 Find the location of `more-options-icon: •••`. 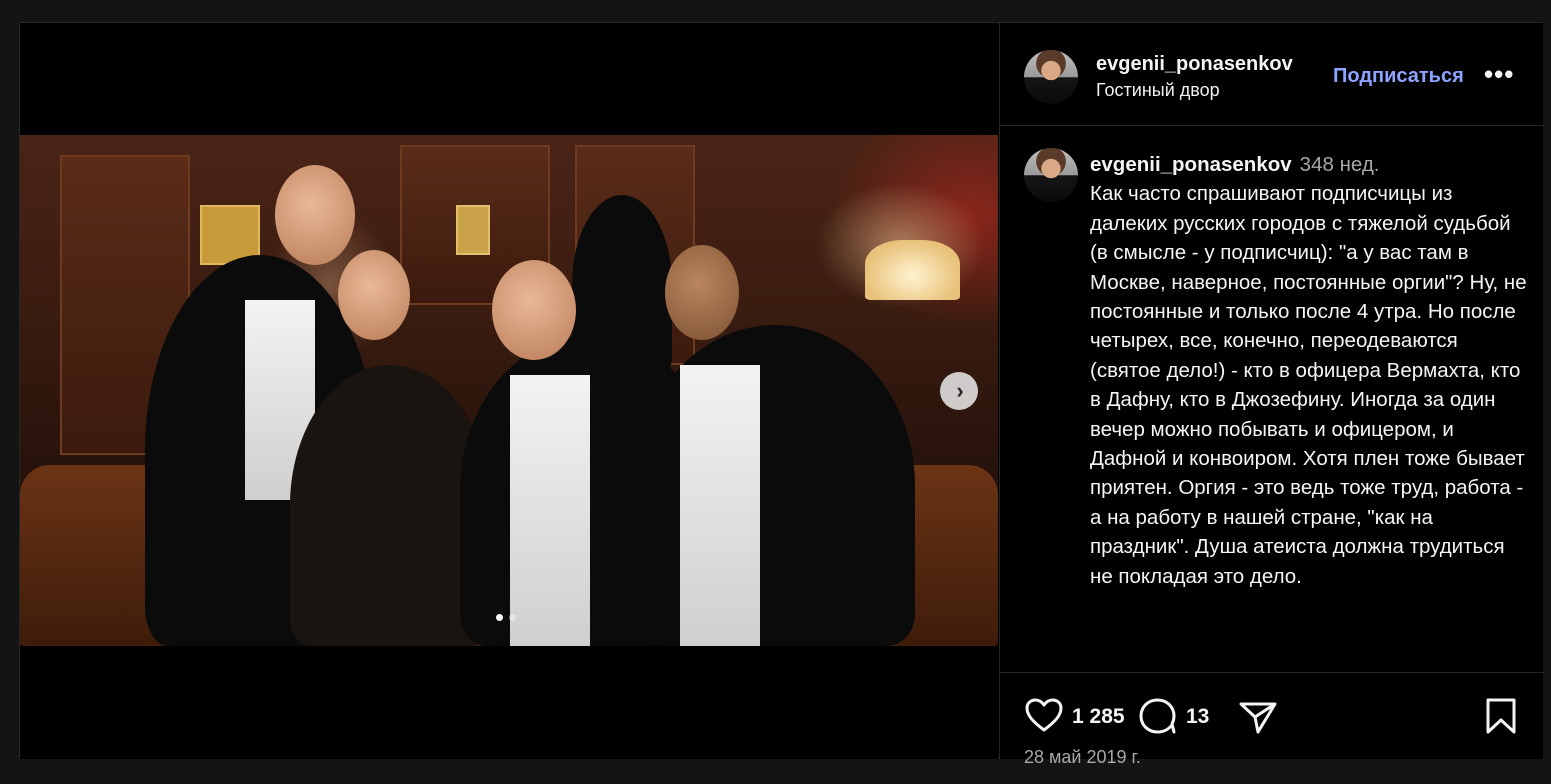

more-options-icon: ••• is located at coordinates (1499, 74).